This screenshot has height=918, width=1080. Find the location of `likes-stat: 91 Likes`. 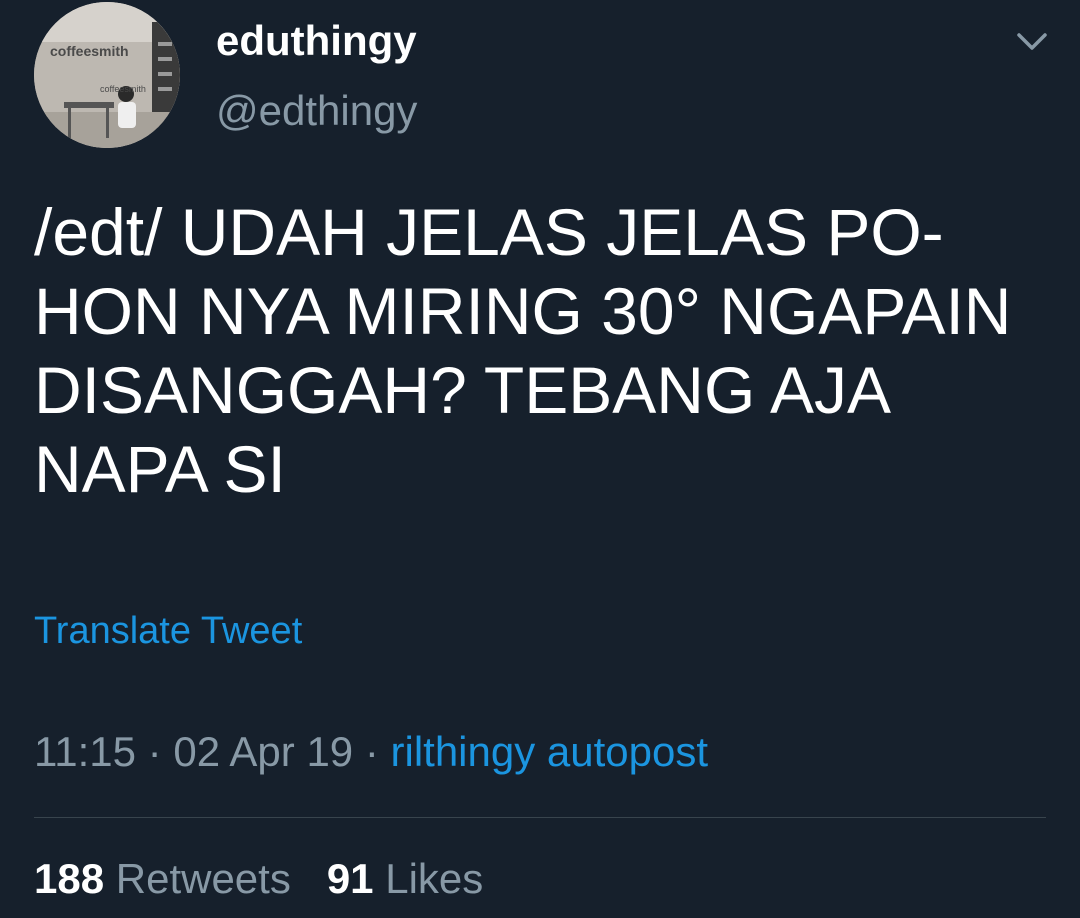

likes-stat: 91 Likes is located at coordinates (405, 878).